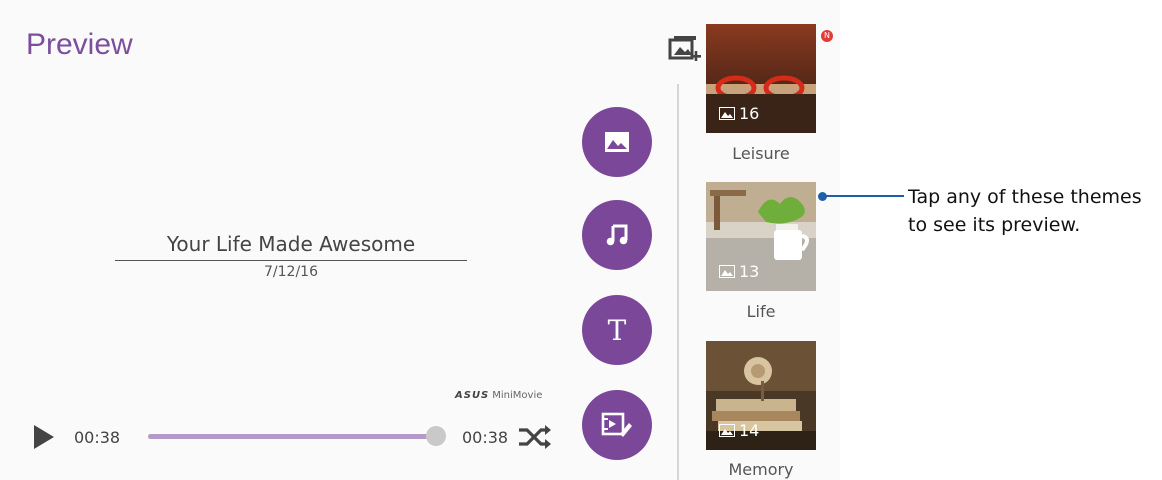  What do you see at coordinates (79, 44) in the screenshot?
I see `page-title: Preview` at bounding box center [79, 44].